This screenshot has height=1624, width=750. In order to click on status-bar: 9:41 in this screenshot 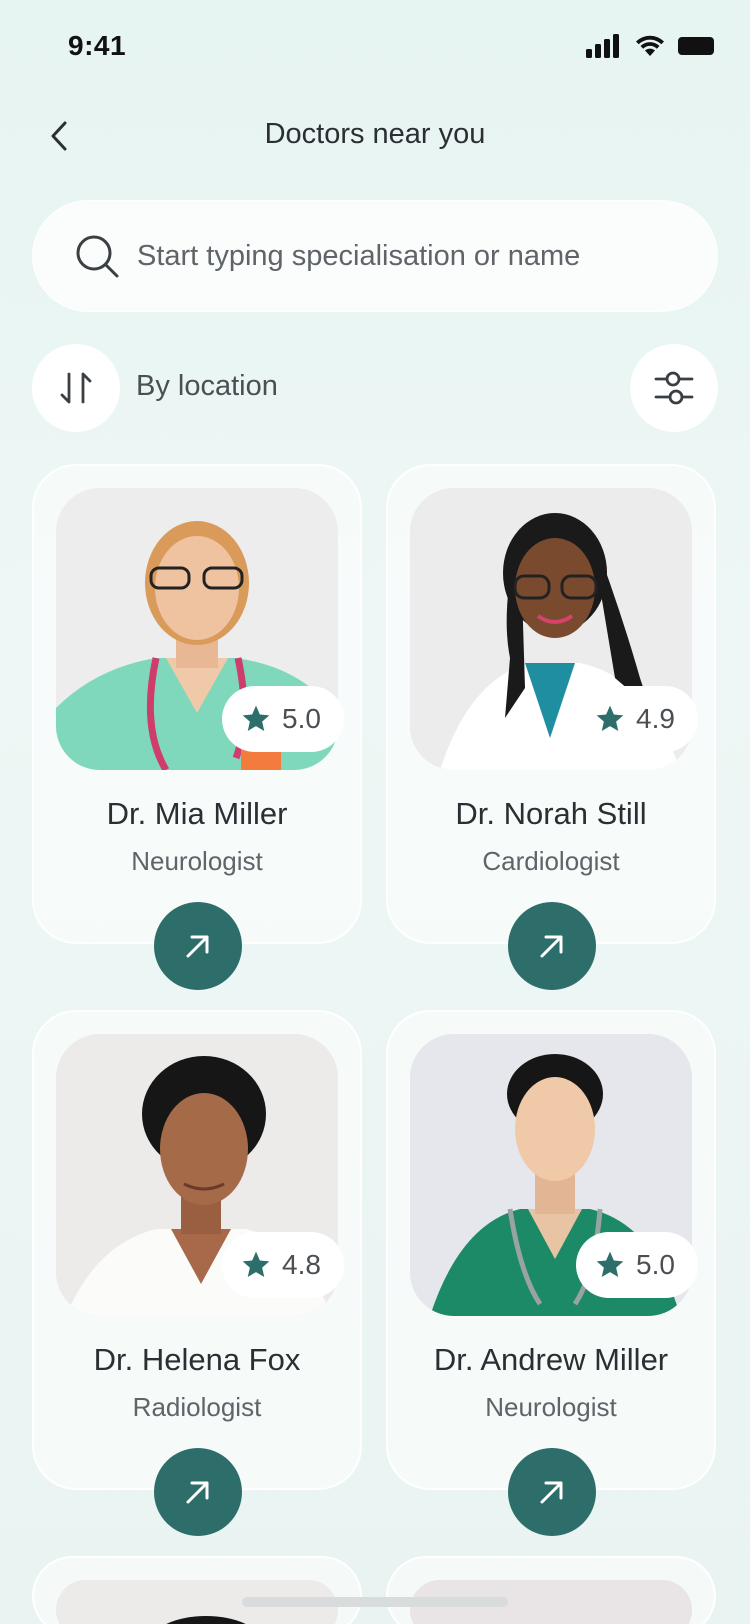, I will do `click(375, 46)`.